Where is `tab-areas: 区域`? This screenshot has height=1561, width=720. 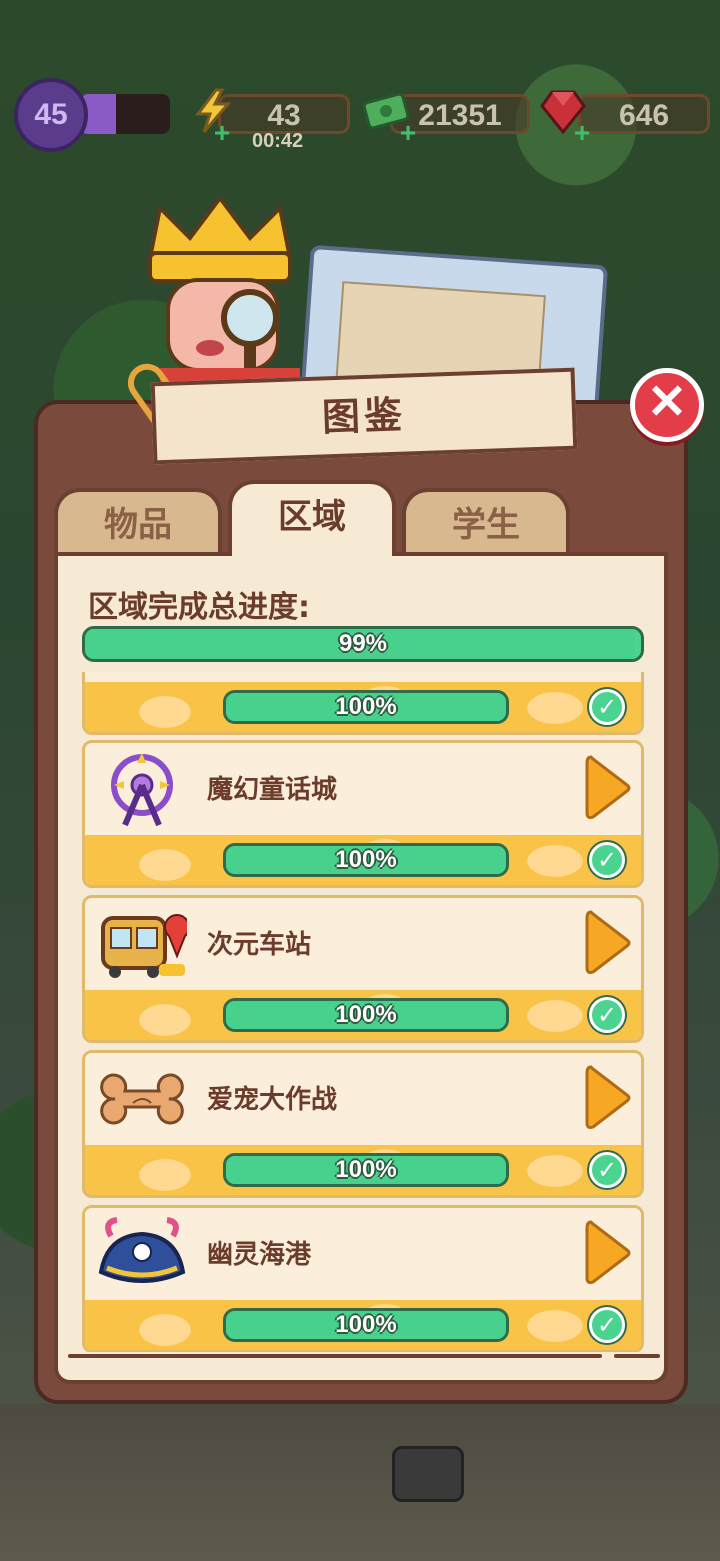 tab-areas: 区域 is located at coordinates (312, 518).